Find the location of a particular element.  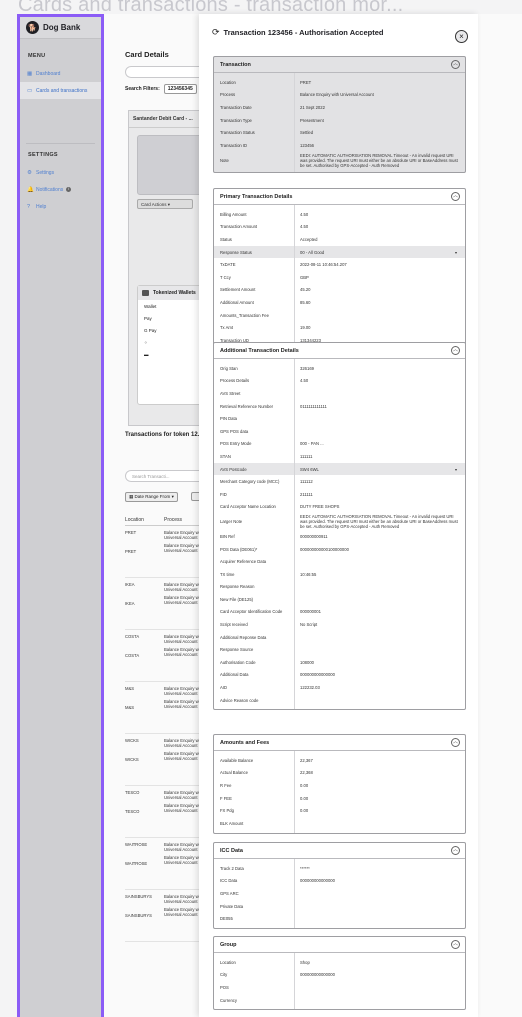

detail-row: Response Status 00 - All Good ▾ is located at coordinates (339, 252).